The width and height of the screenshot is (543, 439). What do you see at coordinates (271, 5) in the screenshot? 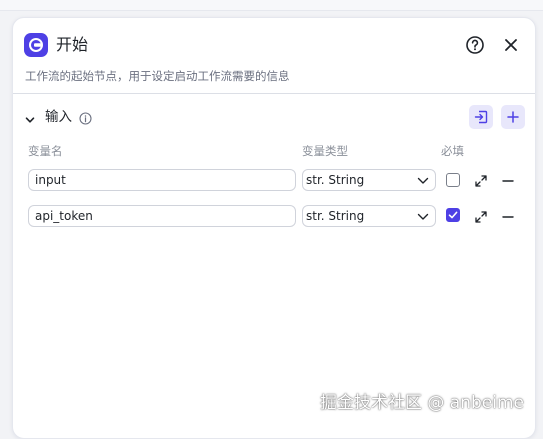
I see `top-strip` at bounding box center [271, 5].